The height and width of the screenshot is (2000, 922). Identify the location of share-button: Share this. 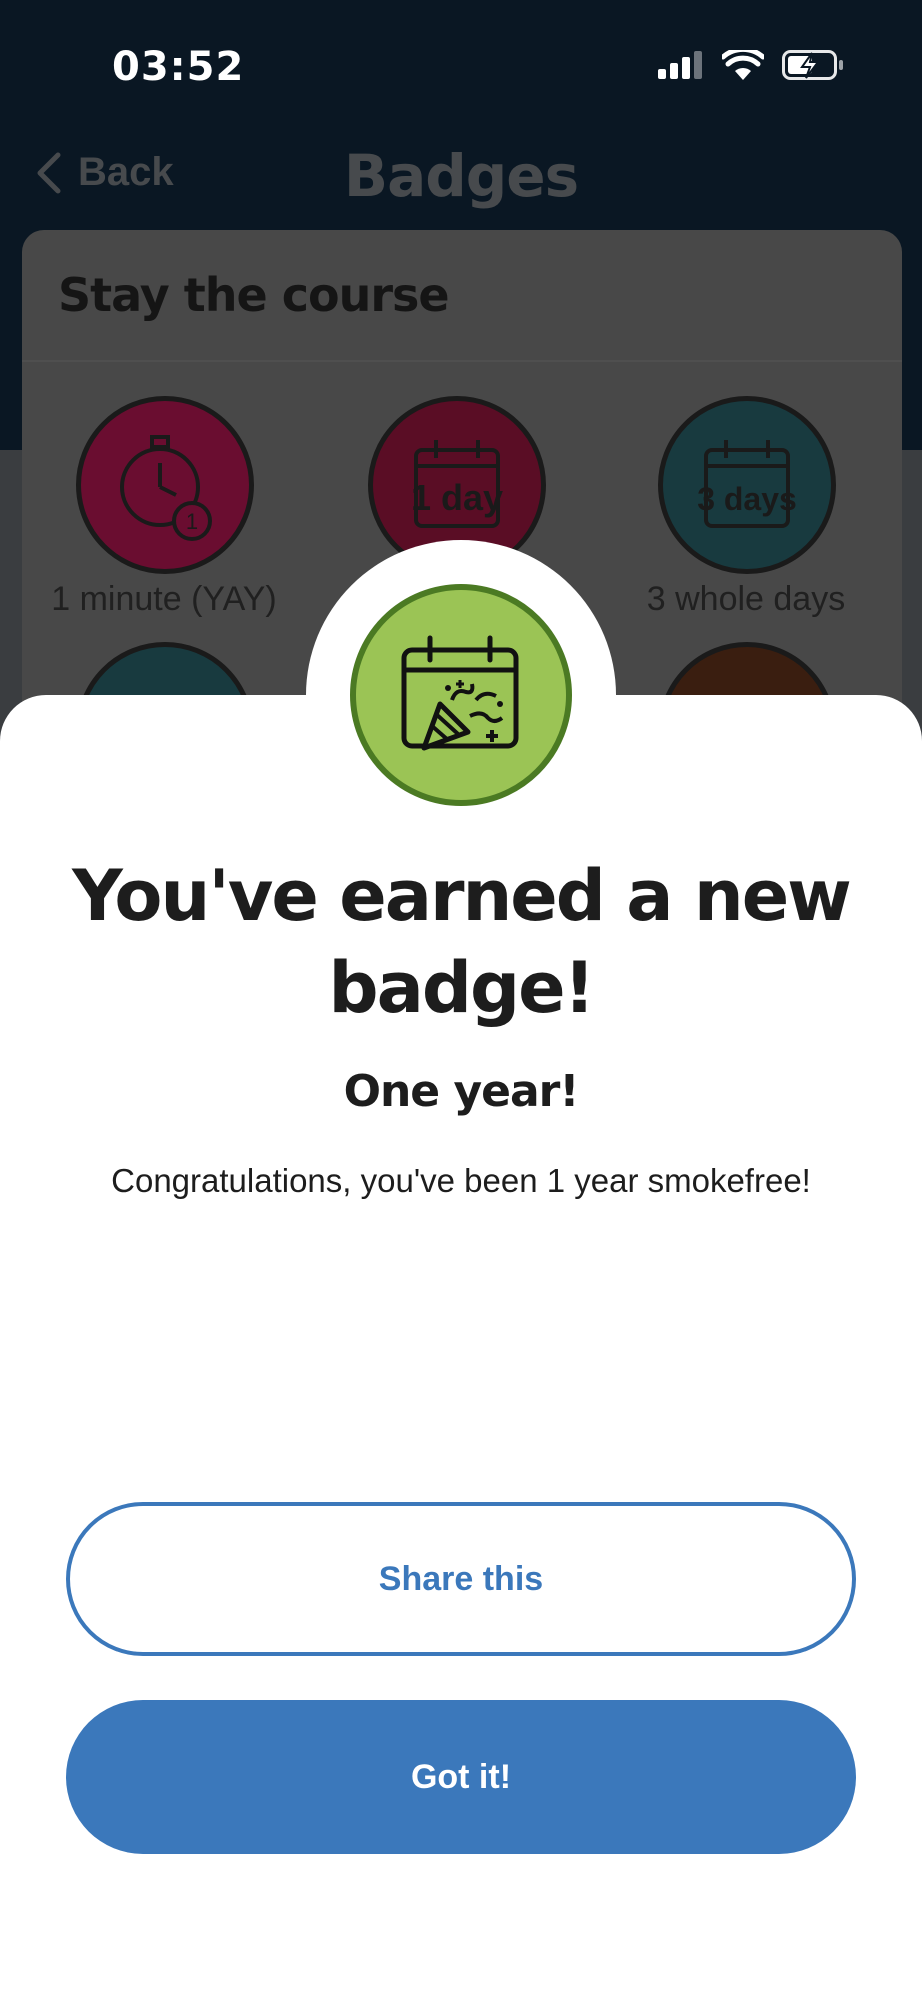
(461, 1579).